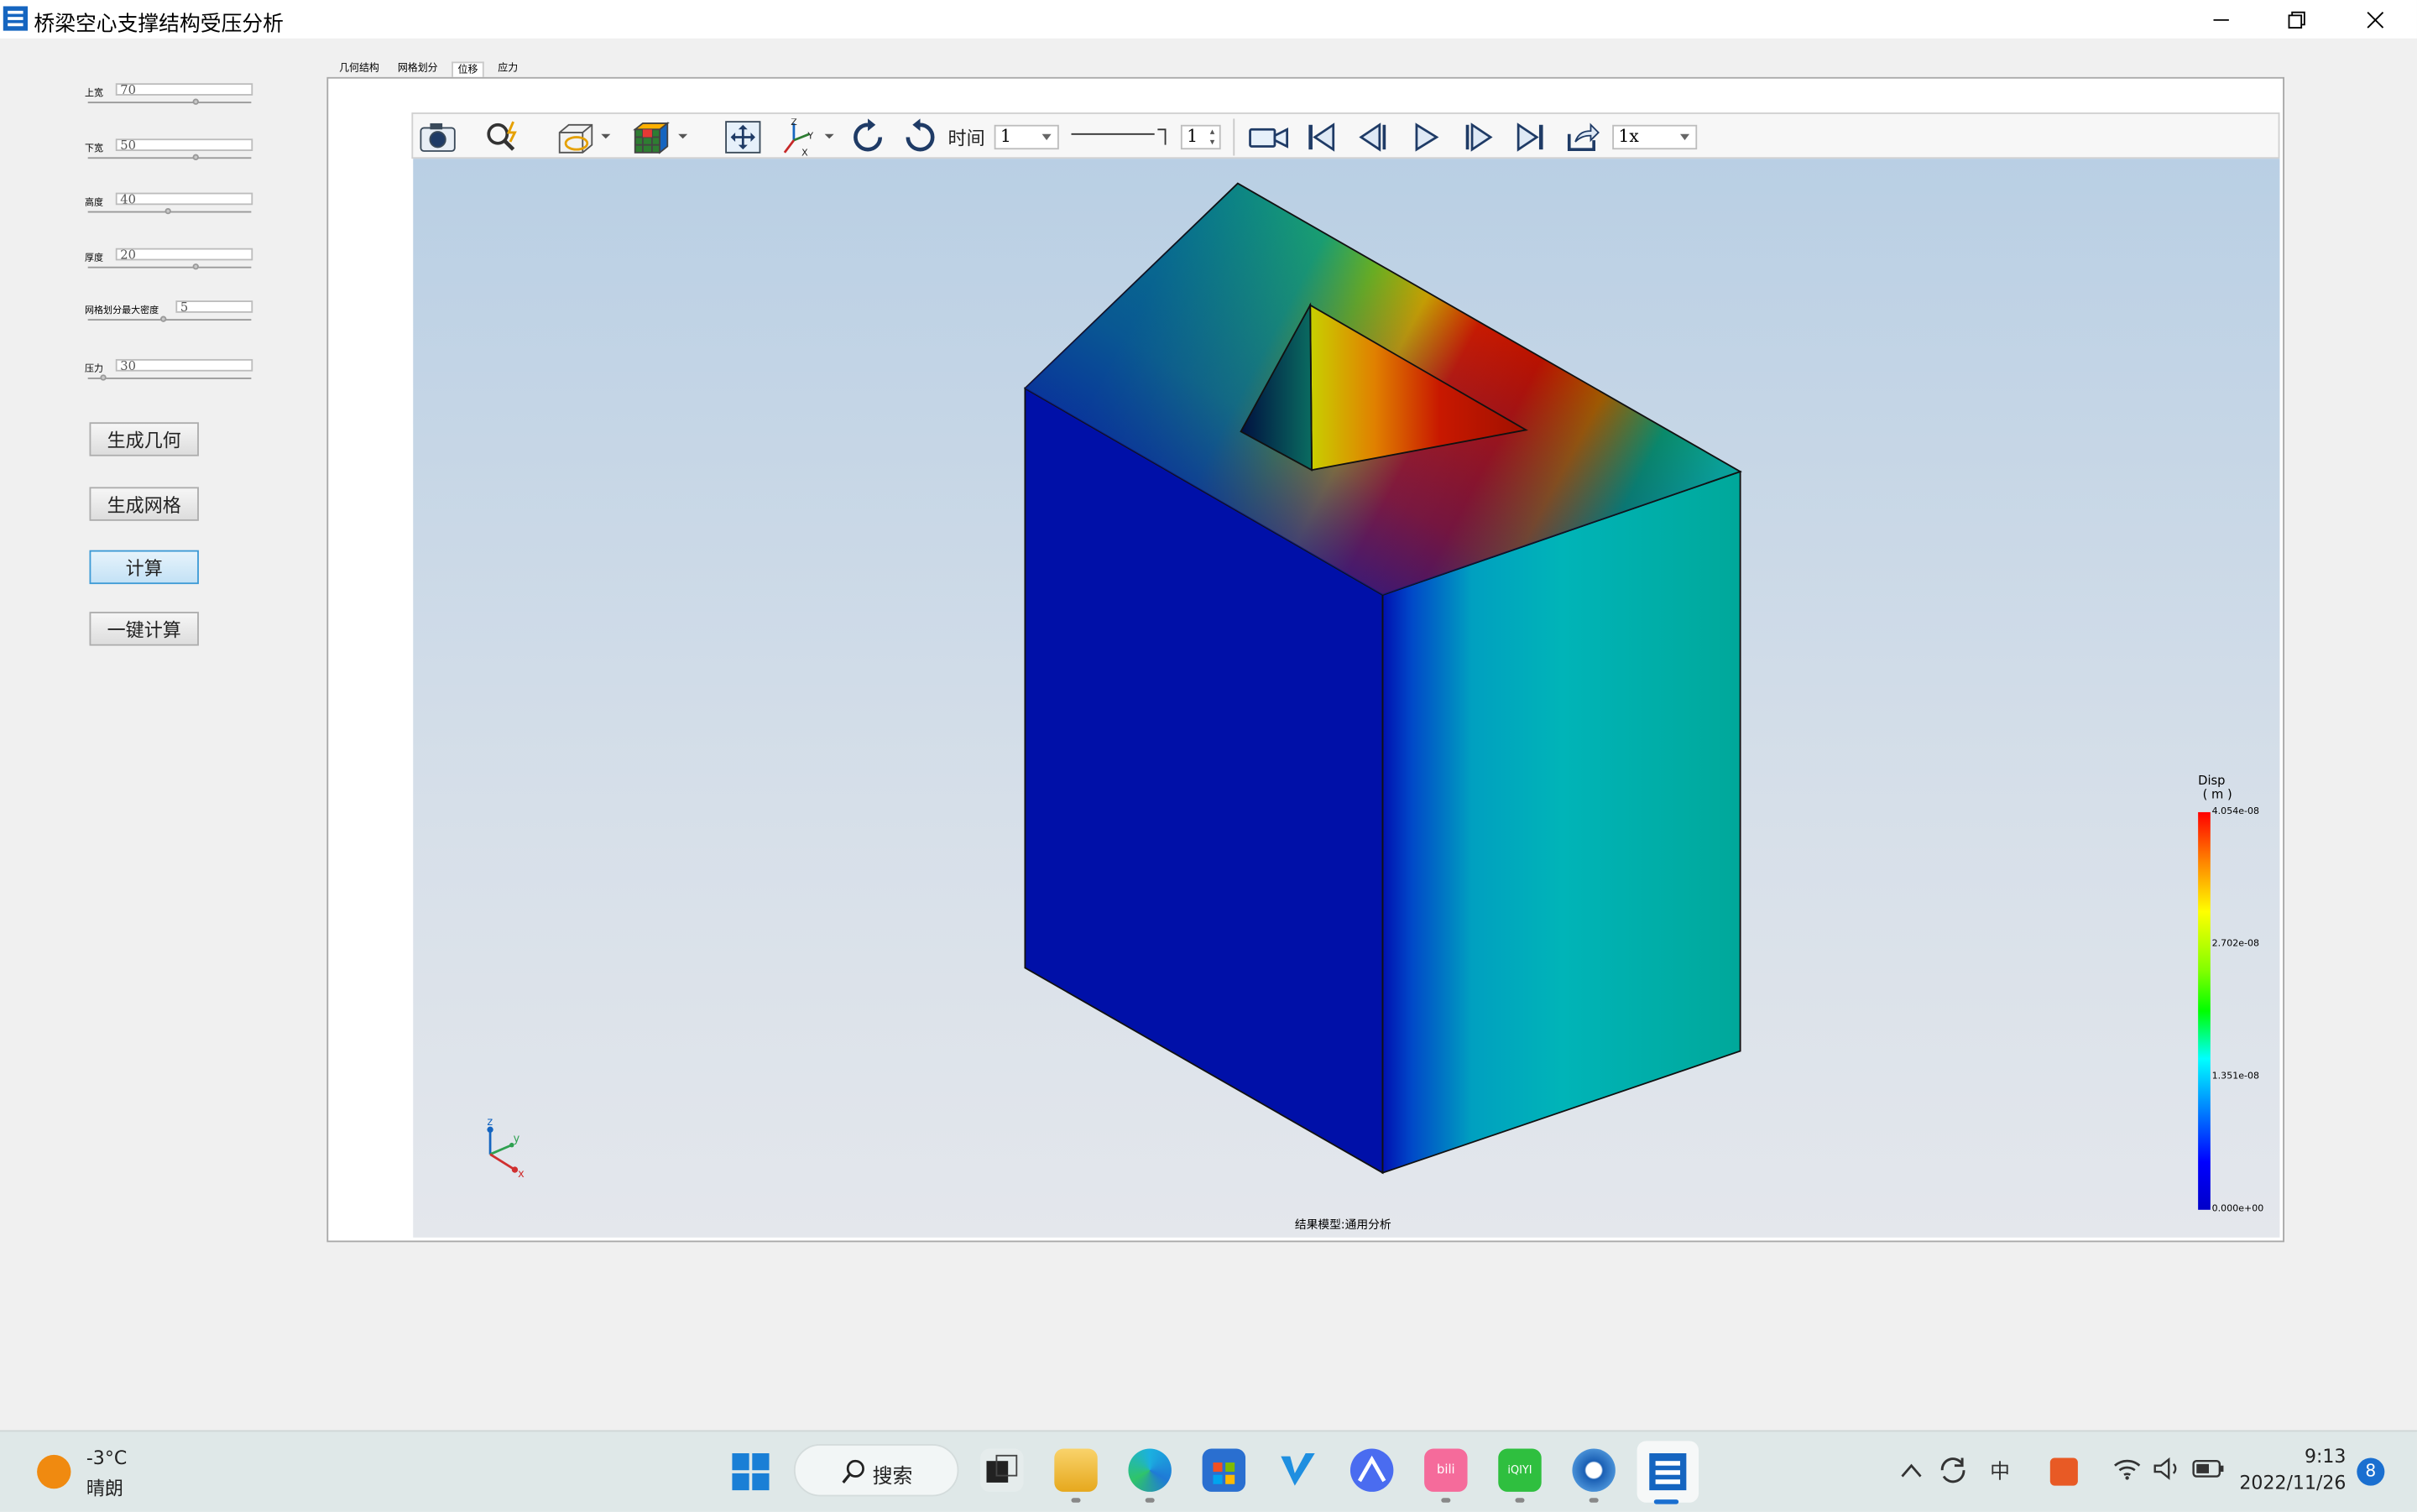  What do you see at coordinates (1479, 137) in the screenshot?
I see `next-frame-button` at bounding box center [1479, 137].